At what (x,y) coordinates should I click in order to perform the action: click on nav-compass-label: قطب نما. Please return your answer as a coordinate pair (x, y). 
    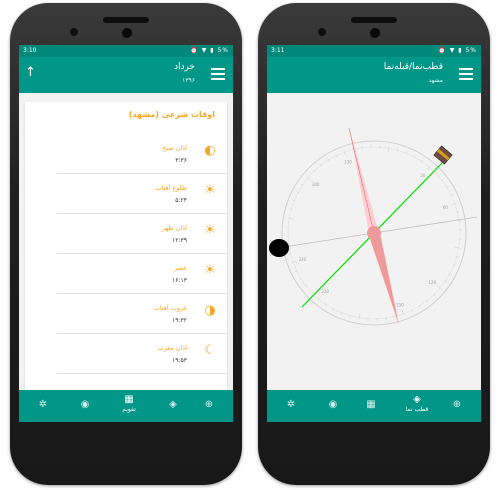
    Looking at the image, I should click on (417, 409).